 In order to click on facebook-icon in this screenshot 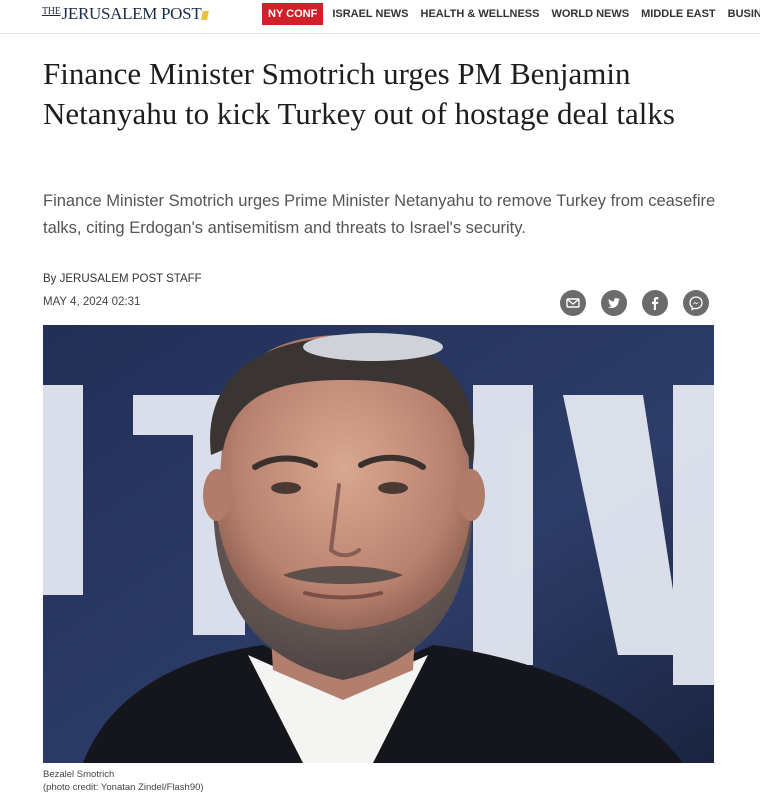, I will do `click(655, 303)`.